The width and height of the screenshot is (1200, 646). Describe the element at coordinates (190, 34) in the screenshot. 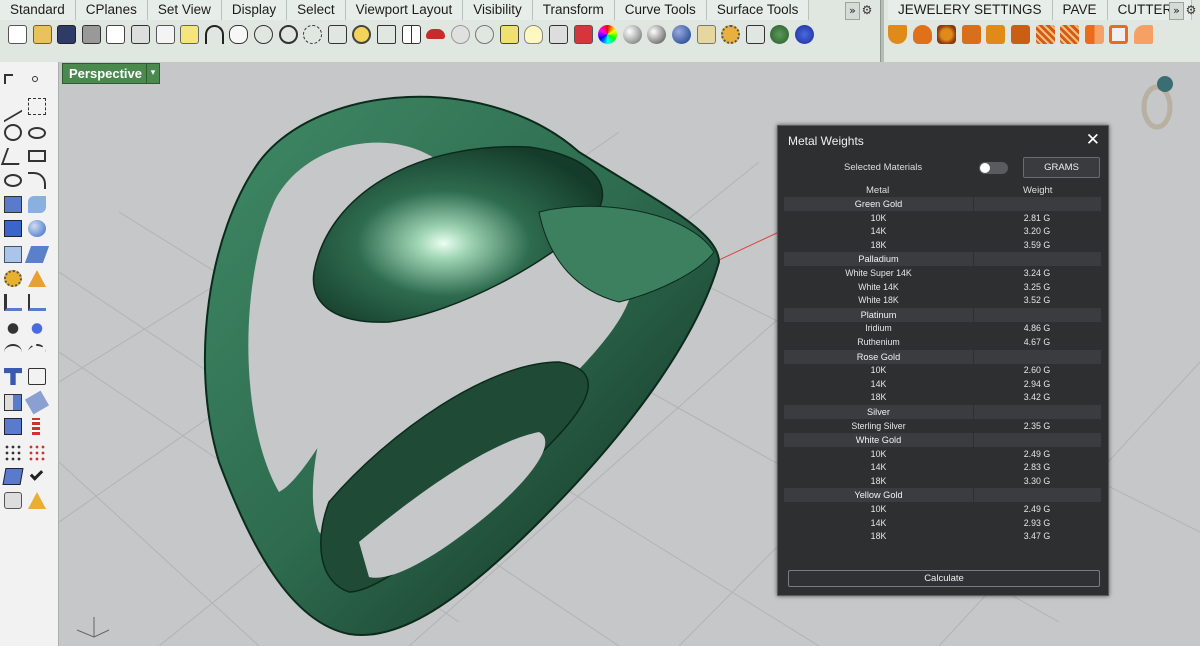

I see `paste-icon` at that location.